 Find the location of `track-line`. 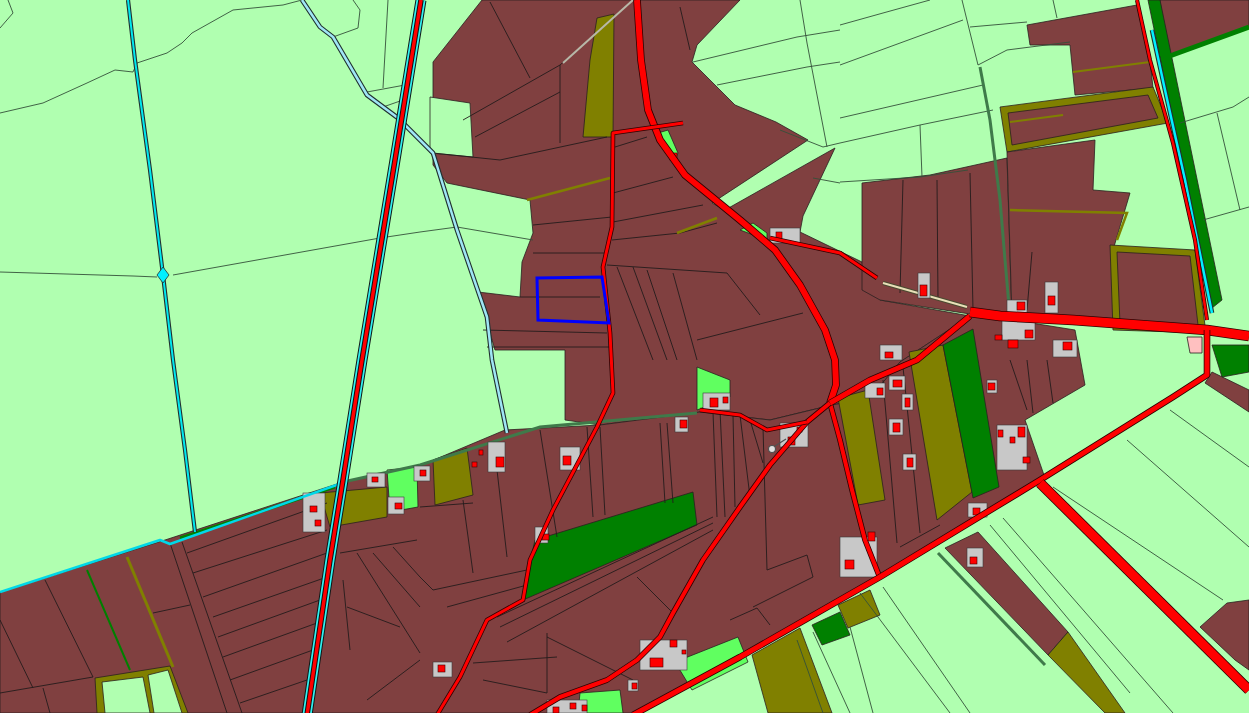

track-line is located at coordinates (598, 32).